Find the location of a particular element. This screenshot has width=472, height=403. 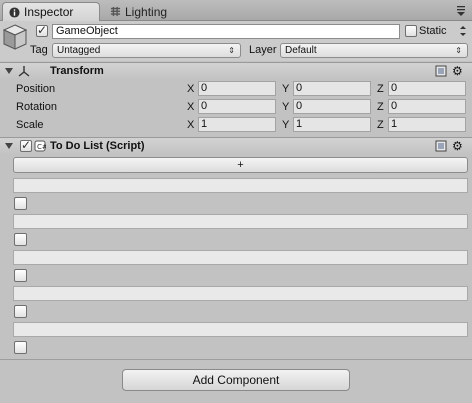

tag-dropdown: Untagged ⇕ is located at coordinates (146, 50).